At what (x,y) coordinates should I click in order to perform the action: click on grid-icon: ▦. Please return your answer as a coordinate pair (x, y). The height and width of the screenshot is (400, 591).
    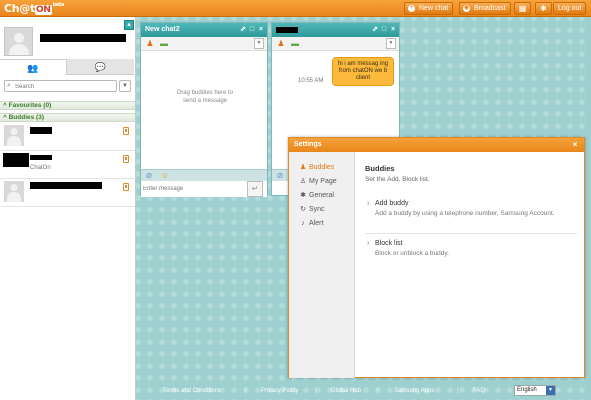
    Looking at the image, I should click on (522, 8).